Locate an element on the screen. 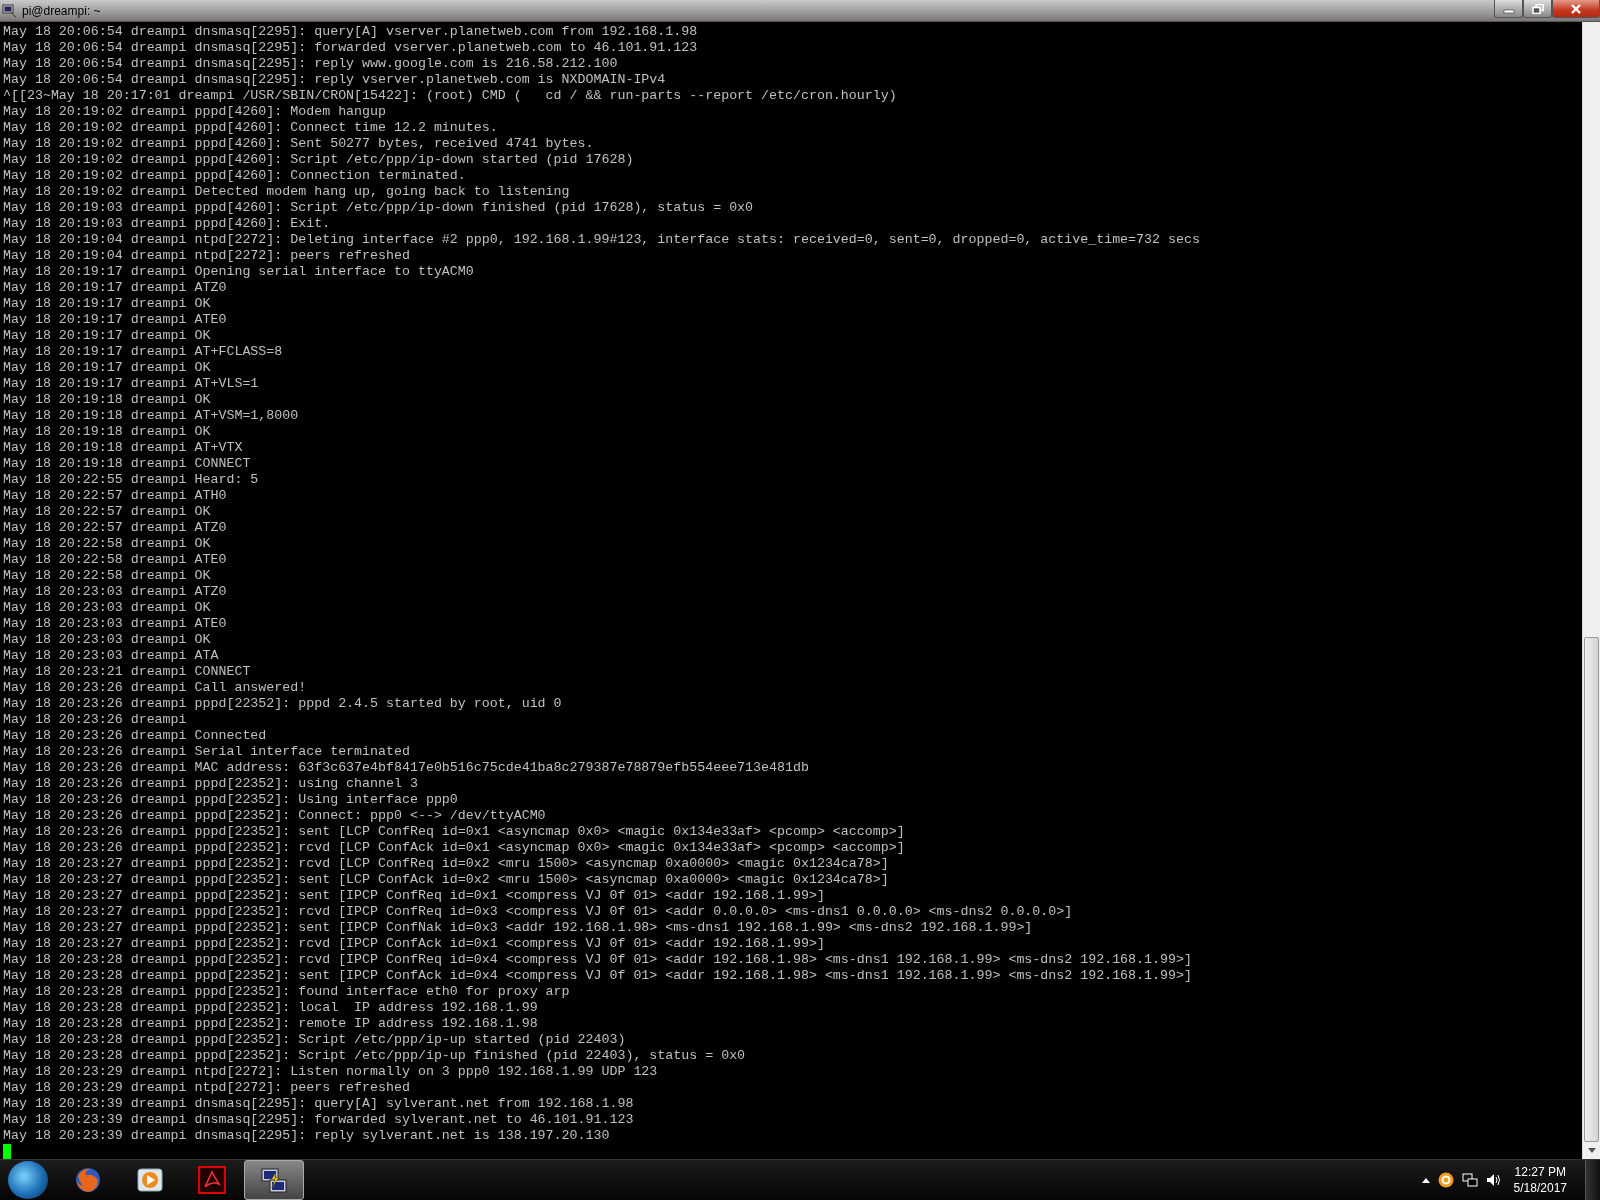 The width and height of the screenshot is (1600, 1200). log-line: May 18 20:19:17 dreampi ATZ0 is located at coordinates (115, 288).